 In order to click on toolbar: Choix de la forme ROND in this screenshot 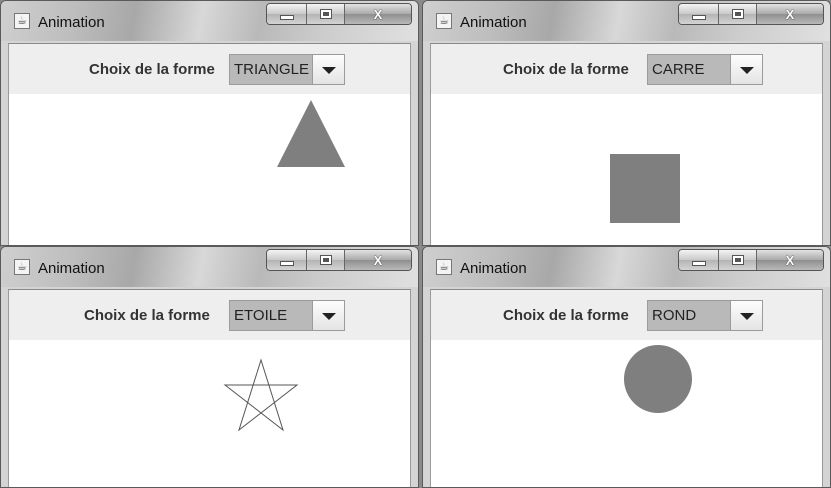, I will do `click(626, 315)`.